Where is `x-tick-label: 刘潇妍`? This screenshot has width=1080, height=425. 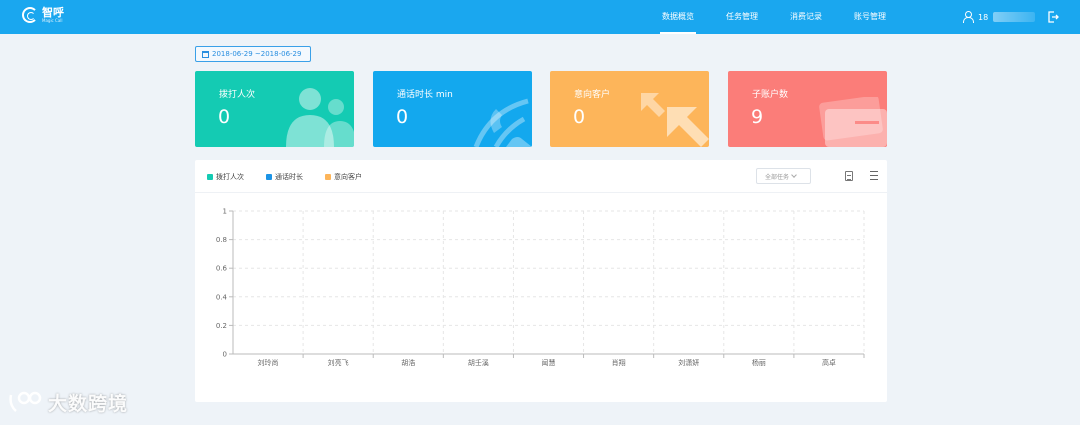 x-tick-label: 刘潇妍 is located at coordinates (688, 362).